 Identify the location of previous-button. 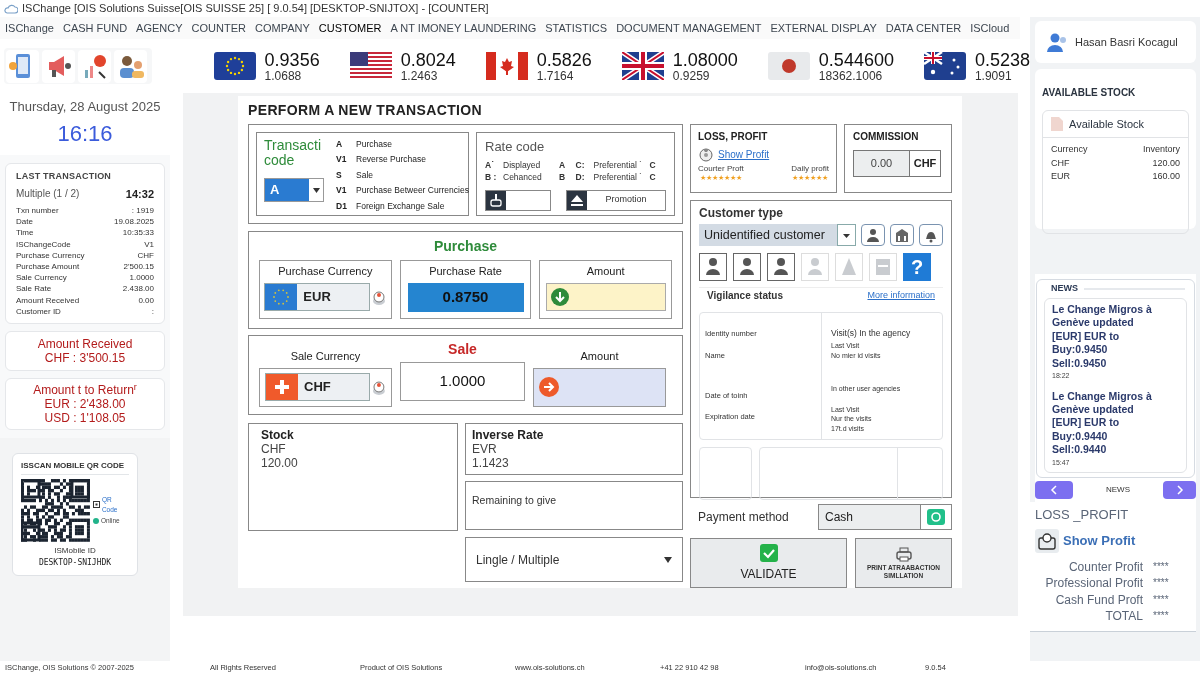
(1054, 490).